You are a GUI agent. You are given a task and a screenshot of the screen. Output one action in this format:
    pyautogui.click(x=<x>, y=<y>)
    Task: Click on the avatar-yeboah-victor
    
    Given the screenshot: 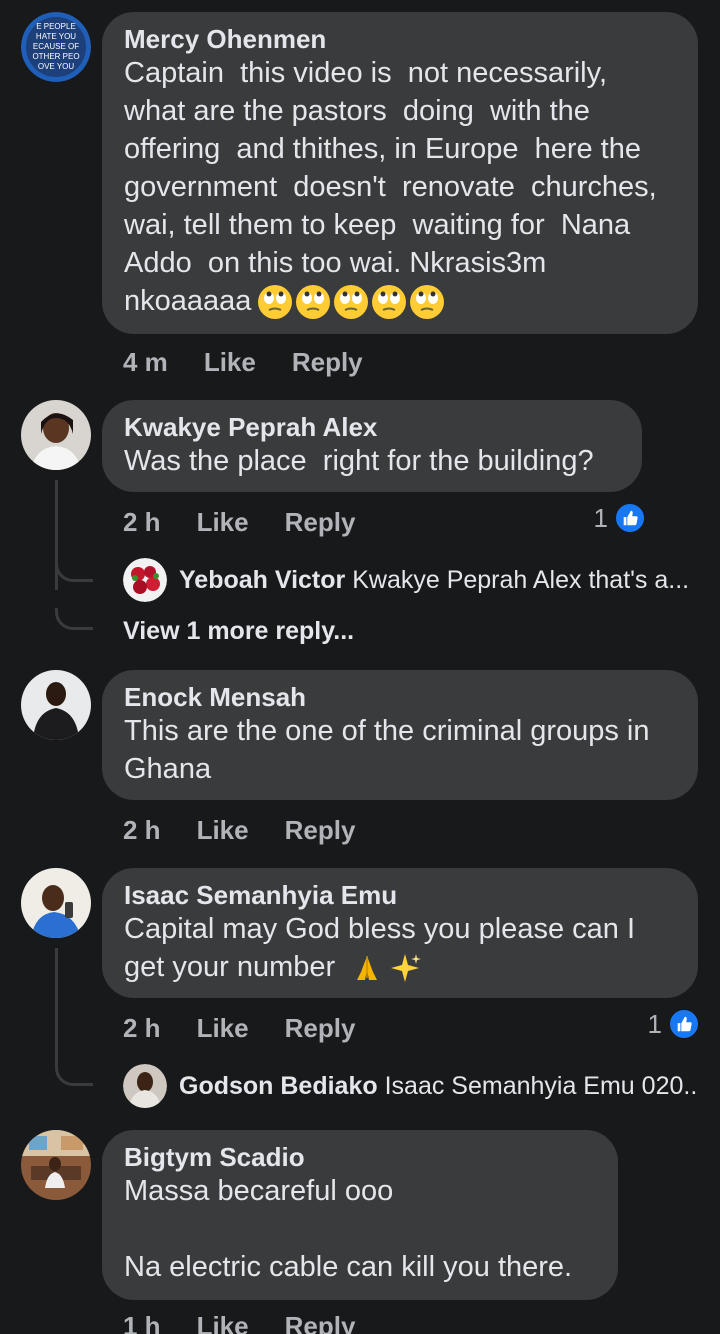 What is the action you would take?
    pyautogui.click(x=145, y=580)
    